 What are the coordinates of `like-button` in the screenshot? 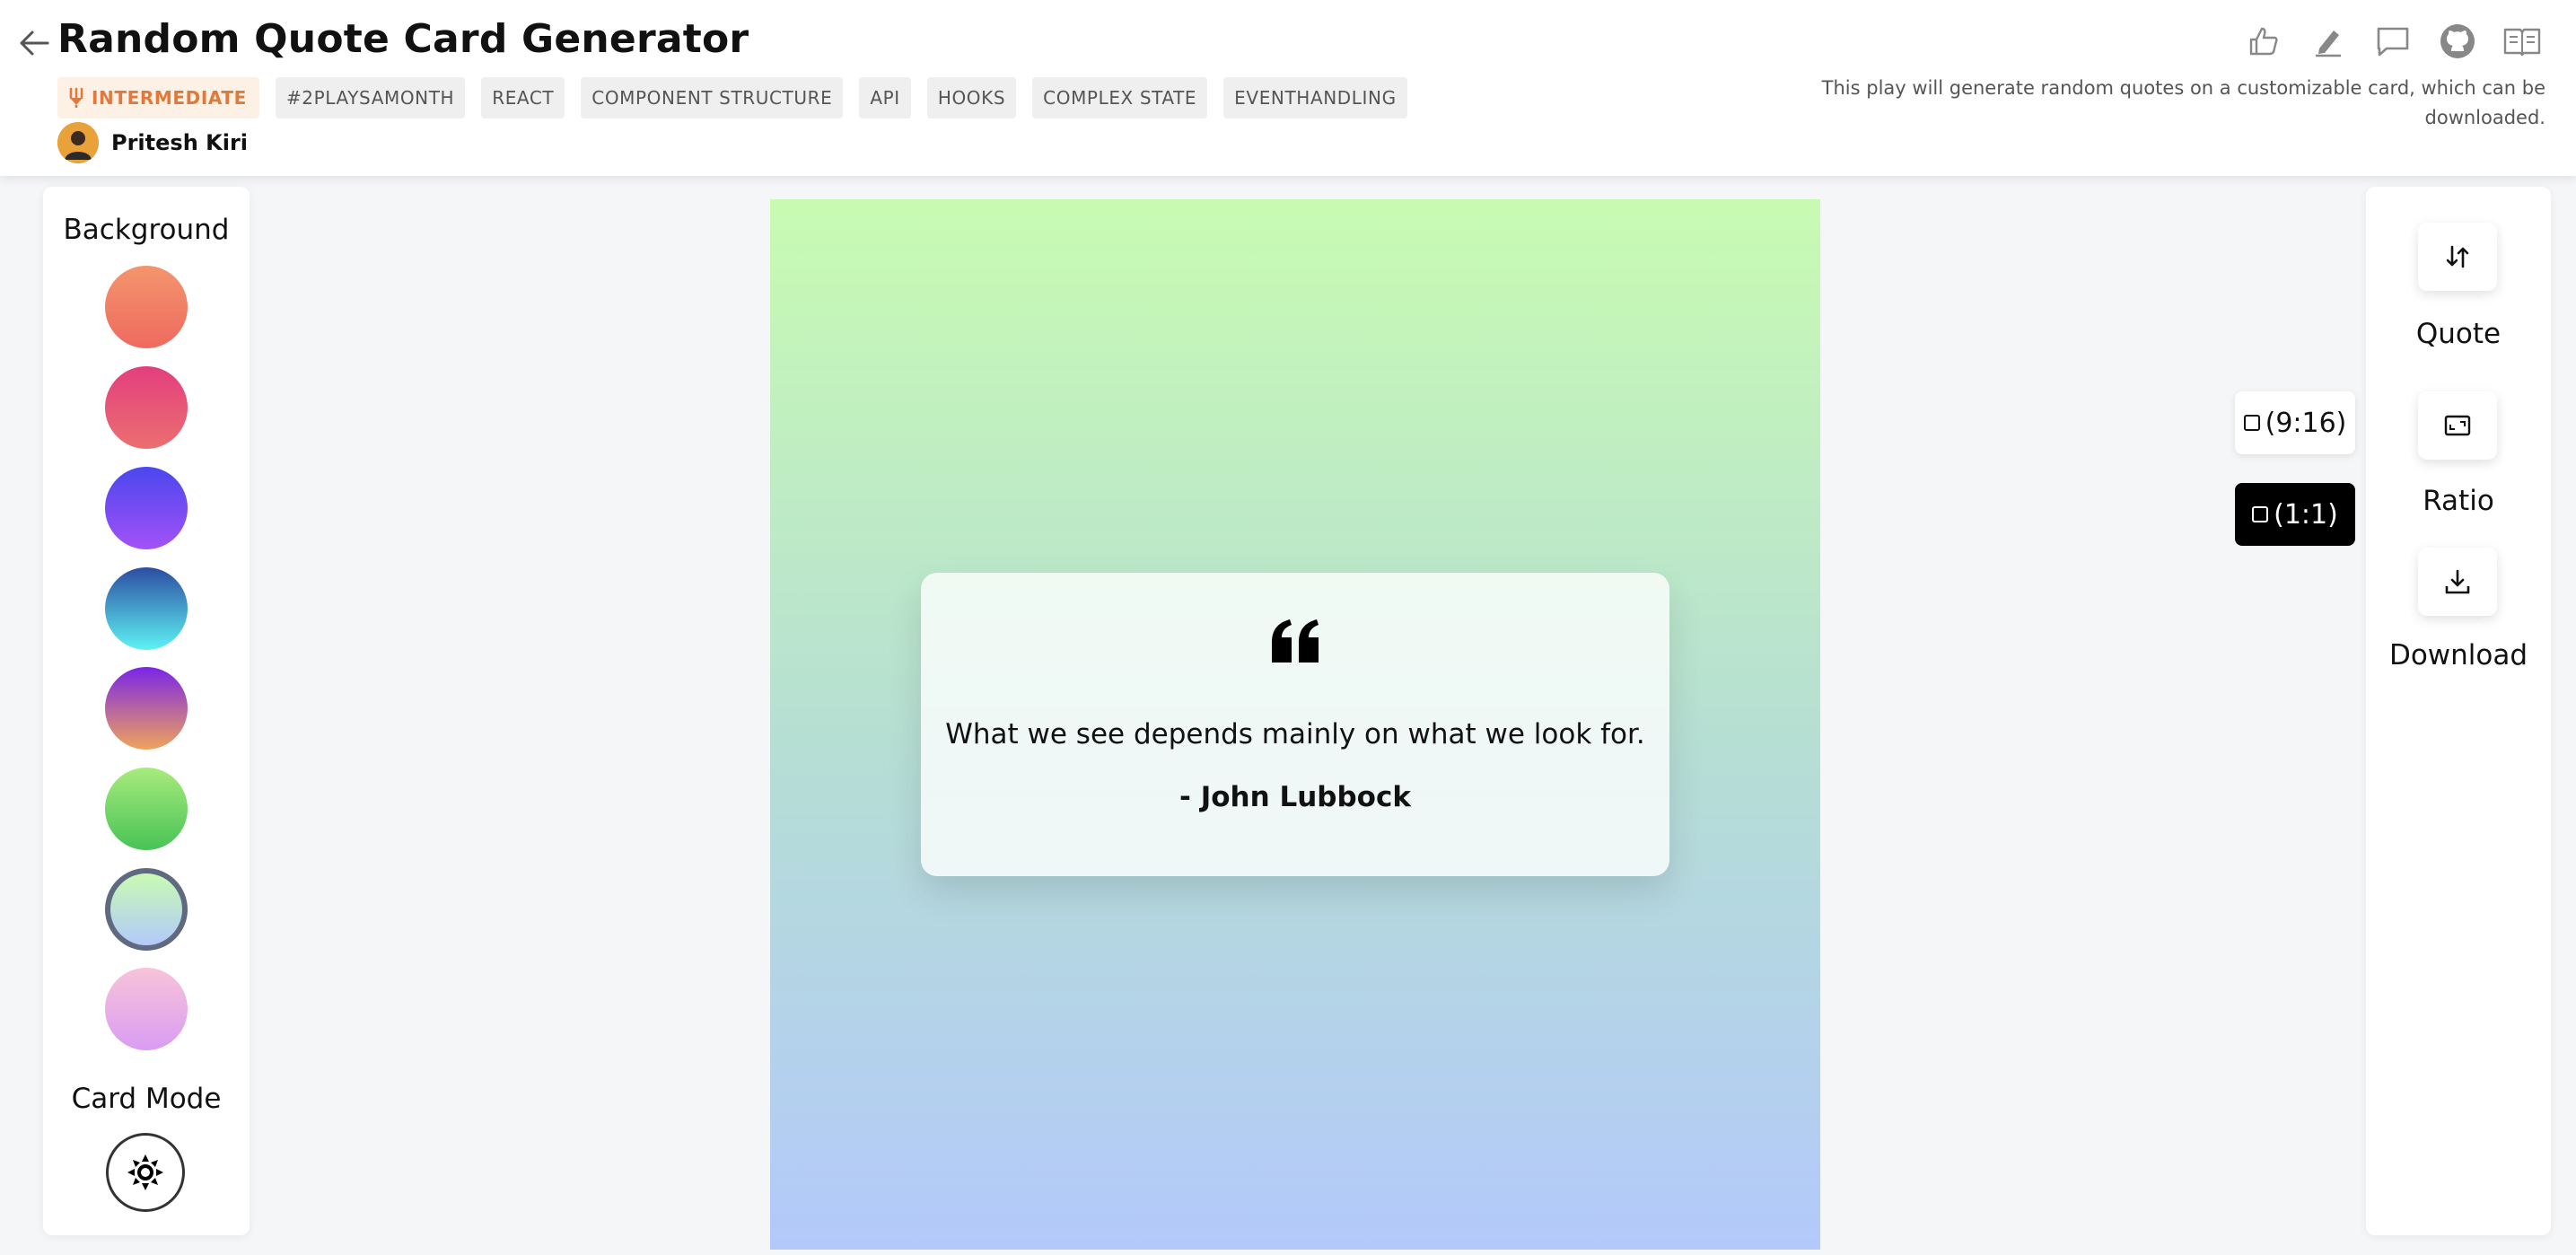 It's located at (2263, 42).